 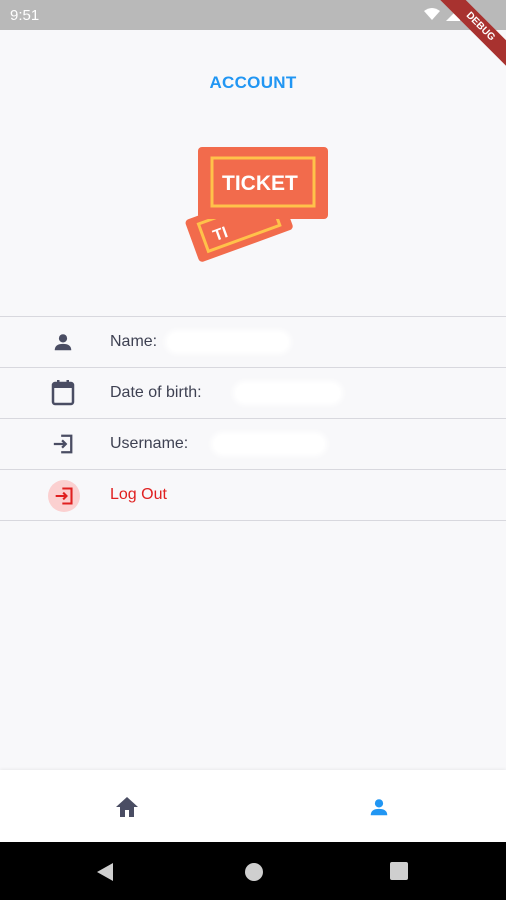 What do you see at coordinates (269, 444) in the screenshot?
I see `username-value` at bounding box center [269, 444].